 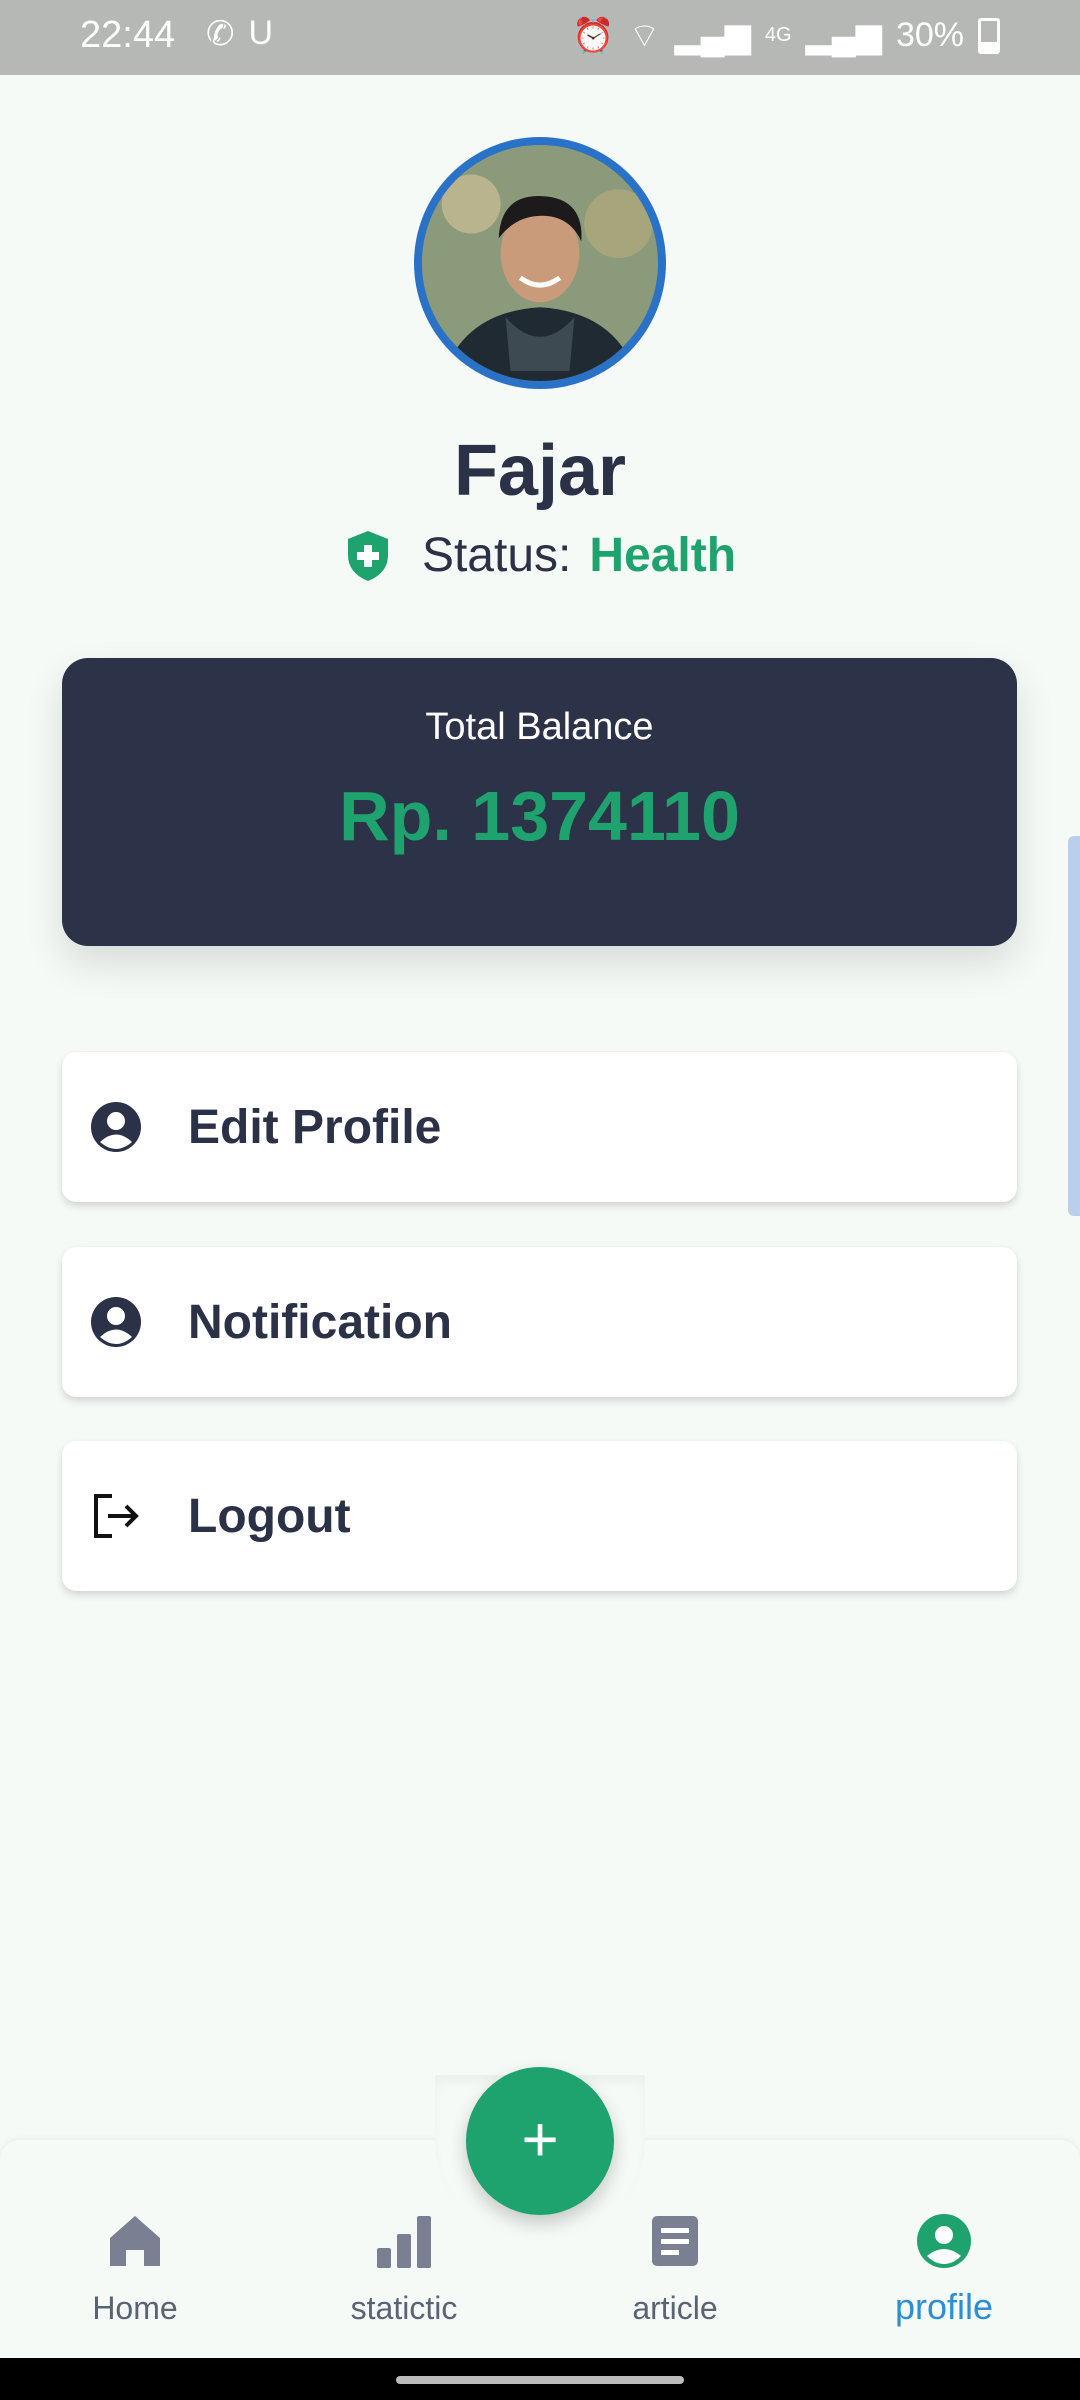 I want to click on status-left-icons: ✆ U, so click(x=239, y=34).